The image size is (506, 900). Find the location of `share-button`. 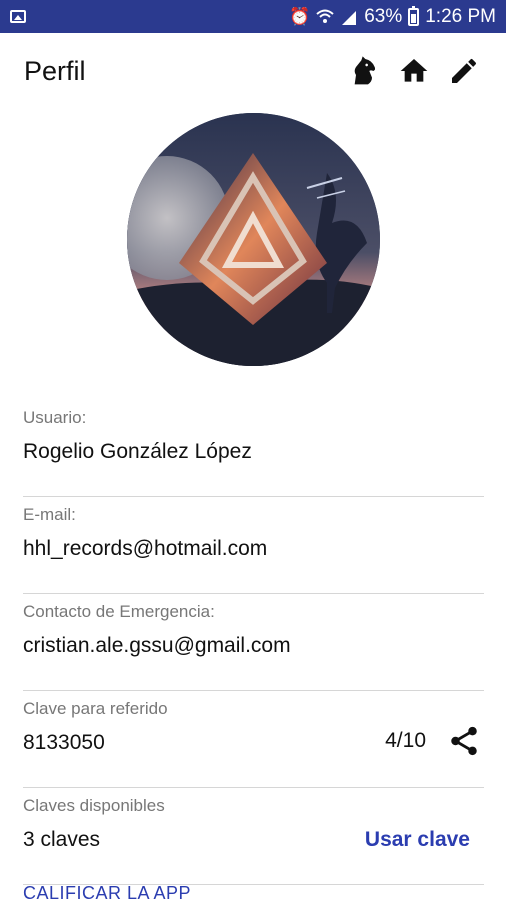

share-button is located at coordinates (464, 741).